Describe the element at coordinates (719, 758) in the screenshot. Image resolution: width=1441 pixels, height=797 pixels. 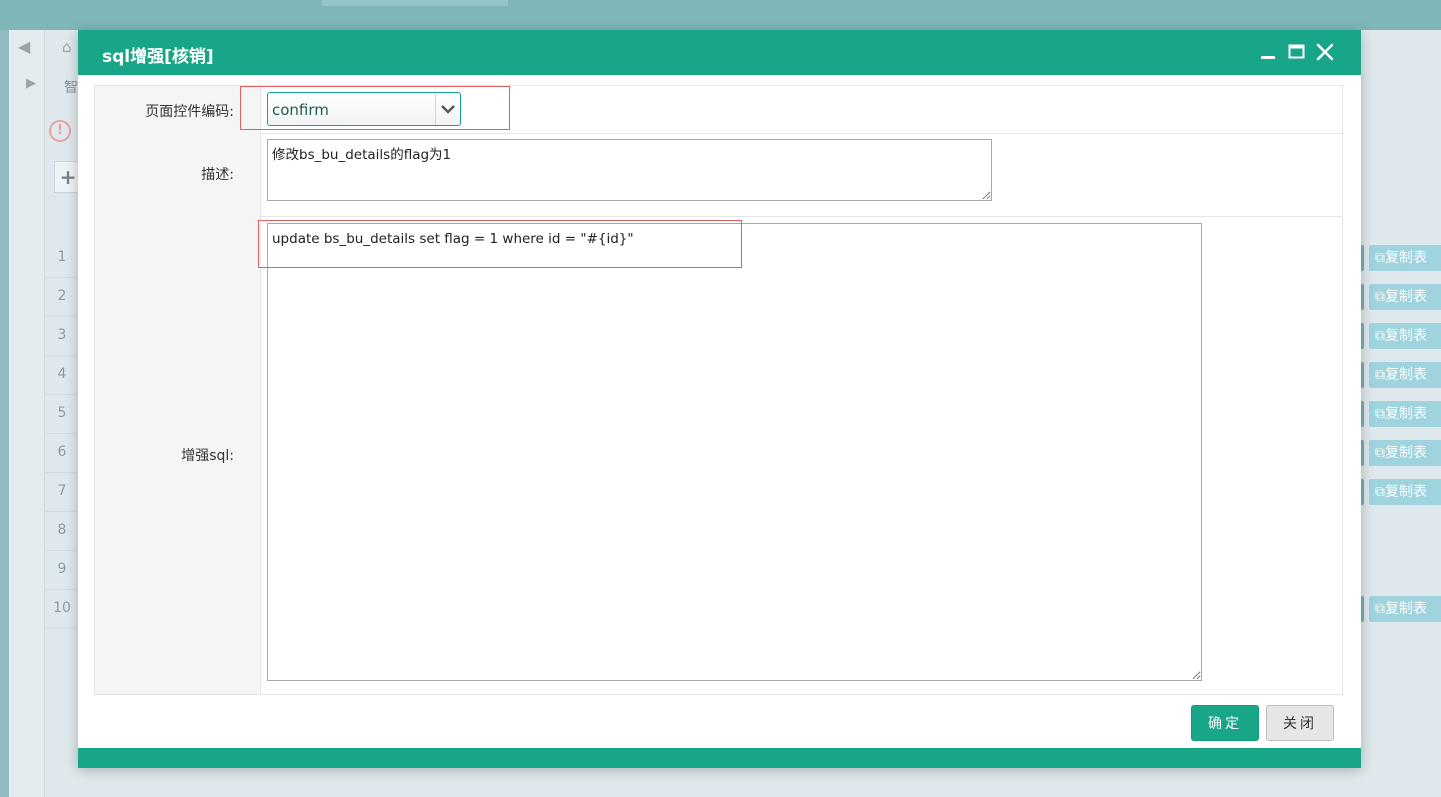
I see `dialog-footer-bar` at that location.